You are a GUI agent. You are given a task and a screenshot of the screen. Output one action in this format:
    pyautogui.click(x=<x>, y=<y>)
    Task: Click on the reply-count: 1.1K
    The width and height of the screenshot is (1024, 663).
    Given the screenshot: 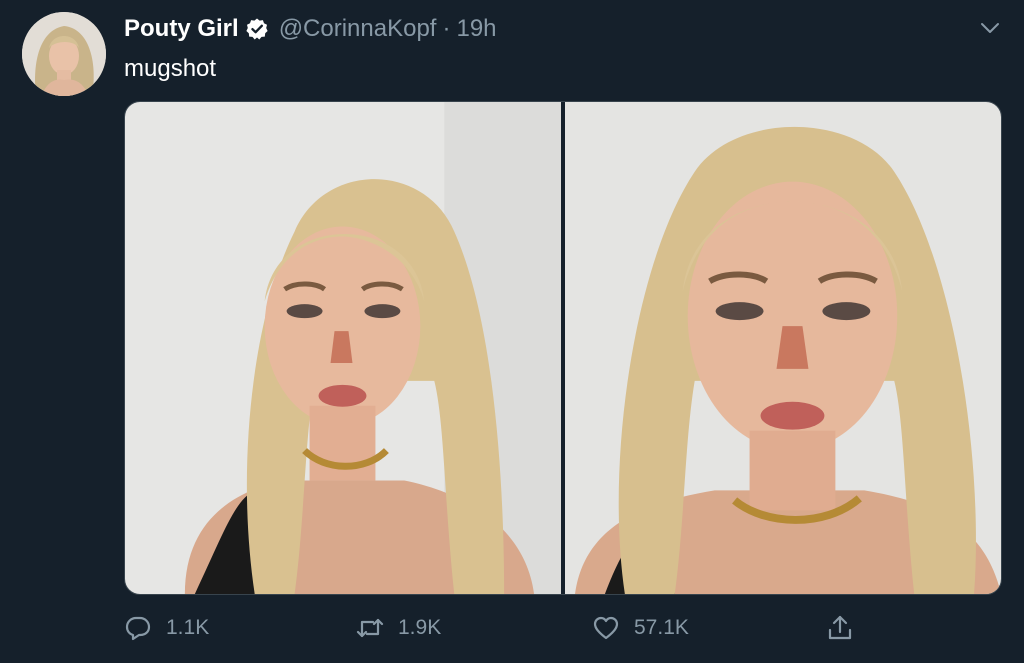 What is the action you would take?
    pyautogui.click(x=188, y=627)
    